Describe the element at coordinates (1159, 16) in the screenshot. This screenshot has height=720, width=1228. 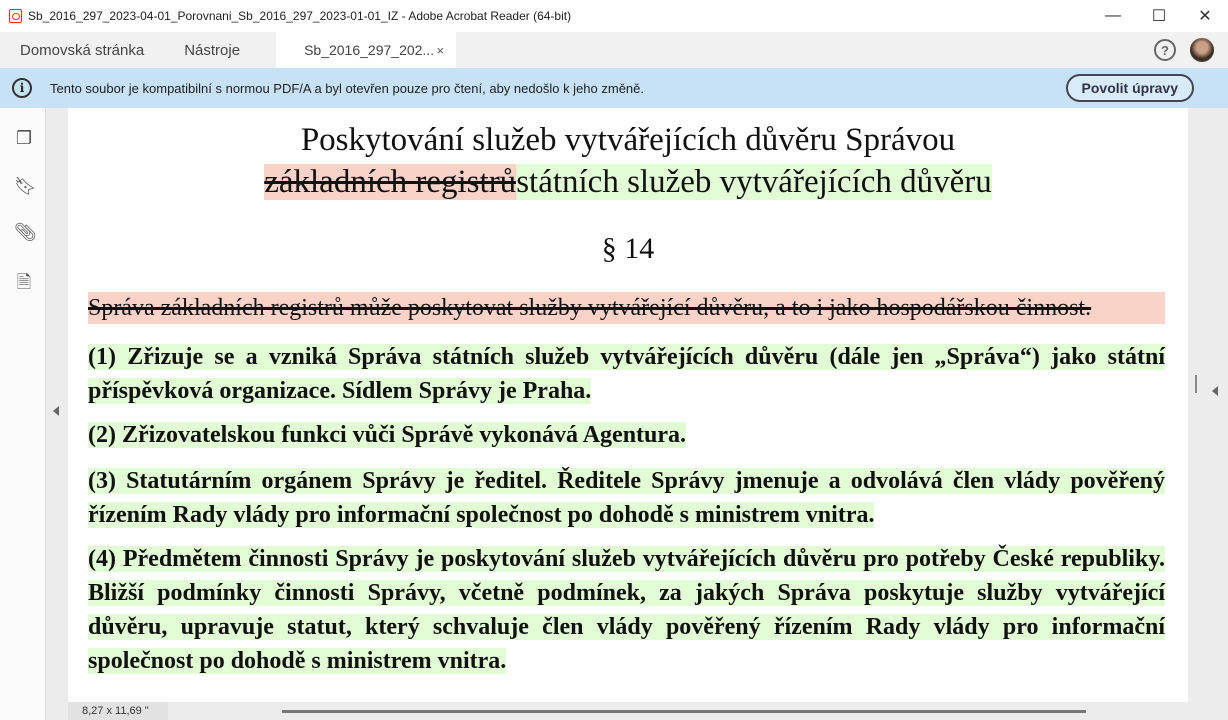
I see `maximize-button: ☐` at that location.